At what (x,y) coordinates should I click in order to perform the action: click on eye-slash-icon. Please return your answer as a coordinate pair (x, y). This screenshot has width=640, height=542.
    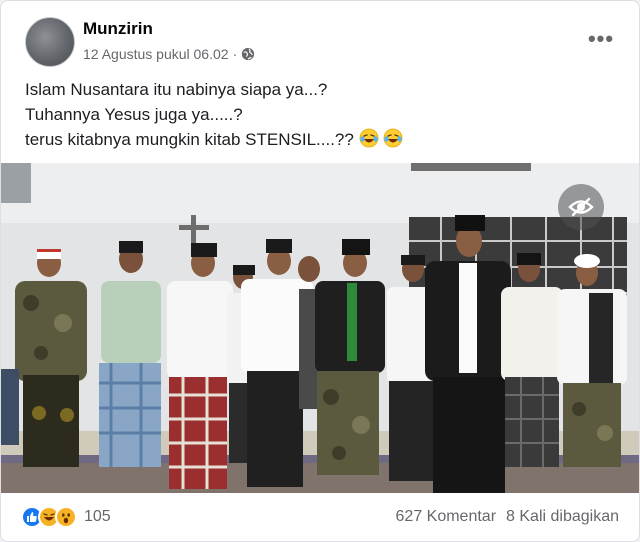
    Looking at the image, I should click on (581, 207).